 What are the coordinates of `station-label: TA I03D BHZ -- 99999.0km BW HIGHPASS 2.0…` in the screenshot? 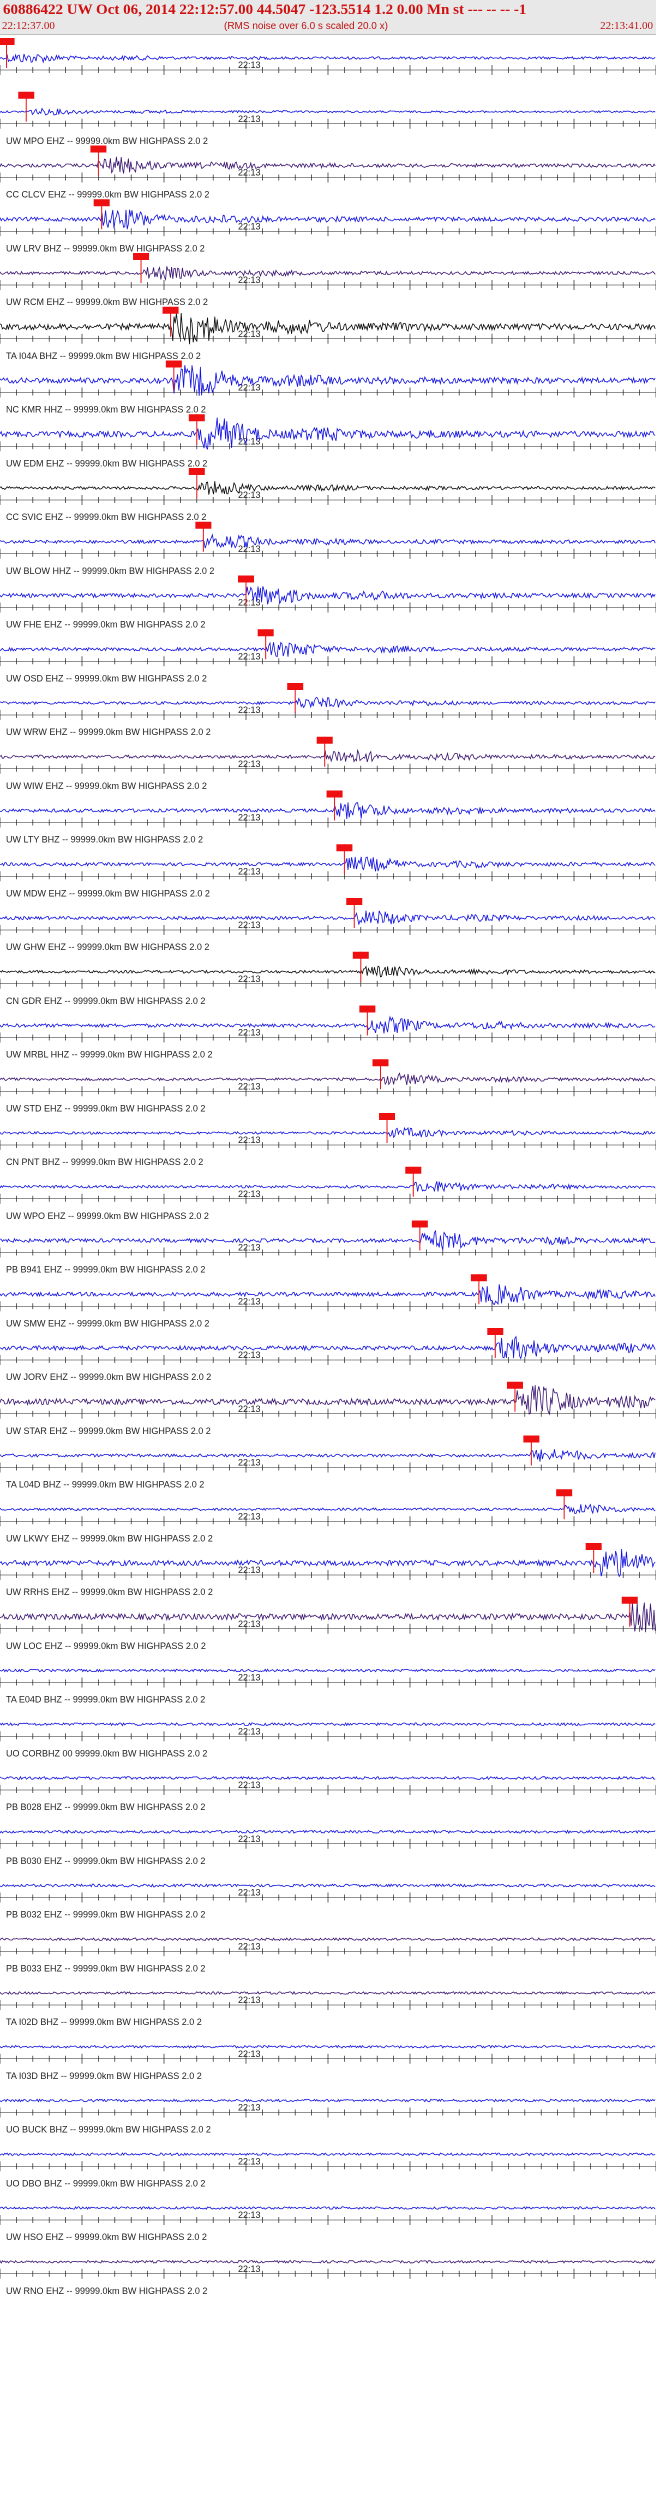 It's located at (104, 2076).